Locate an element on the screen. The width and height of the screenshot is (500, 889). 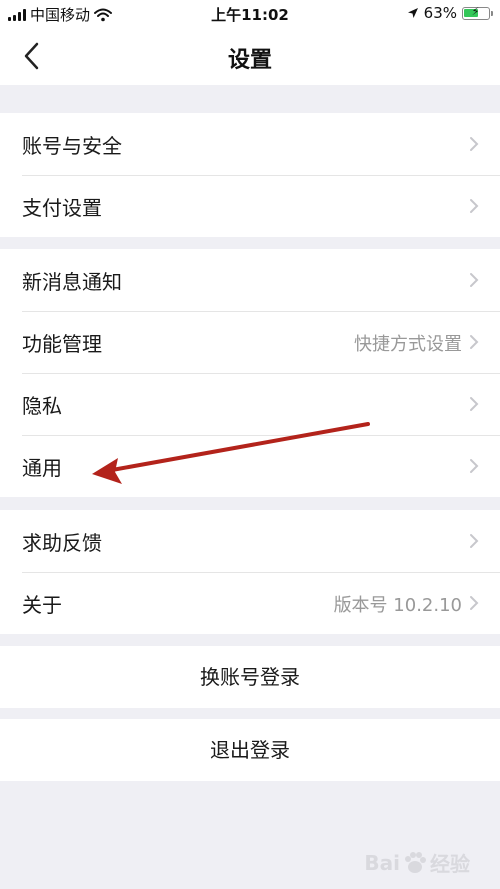
row-label: 功能管理 is located at coordinates (62, 344).